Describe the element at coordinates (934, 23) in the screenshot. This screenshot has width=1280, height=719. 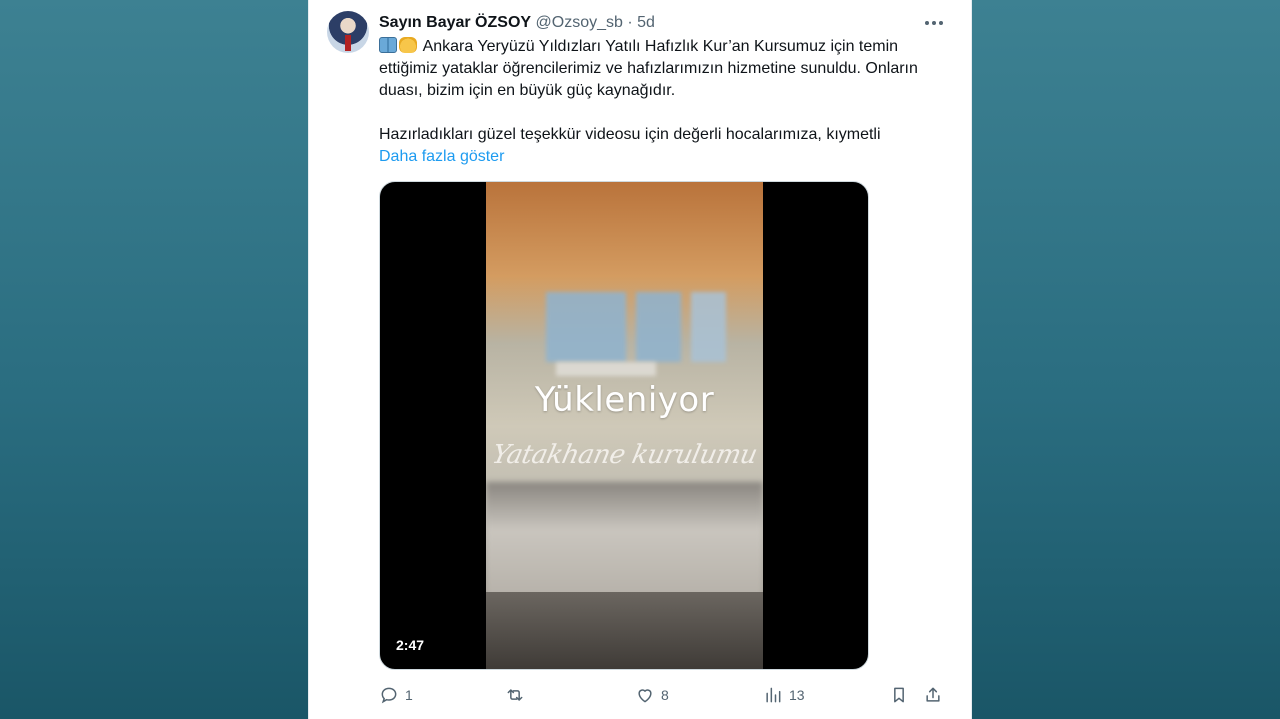
I see `more-icon` at that location.